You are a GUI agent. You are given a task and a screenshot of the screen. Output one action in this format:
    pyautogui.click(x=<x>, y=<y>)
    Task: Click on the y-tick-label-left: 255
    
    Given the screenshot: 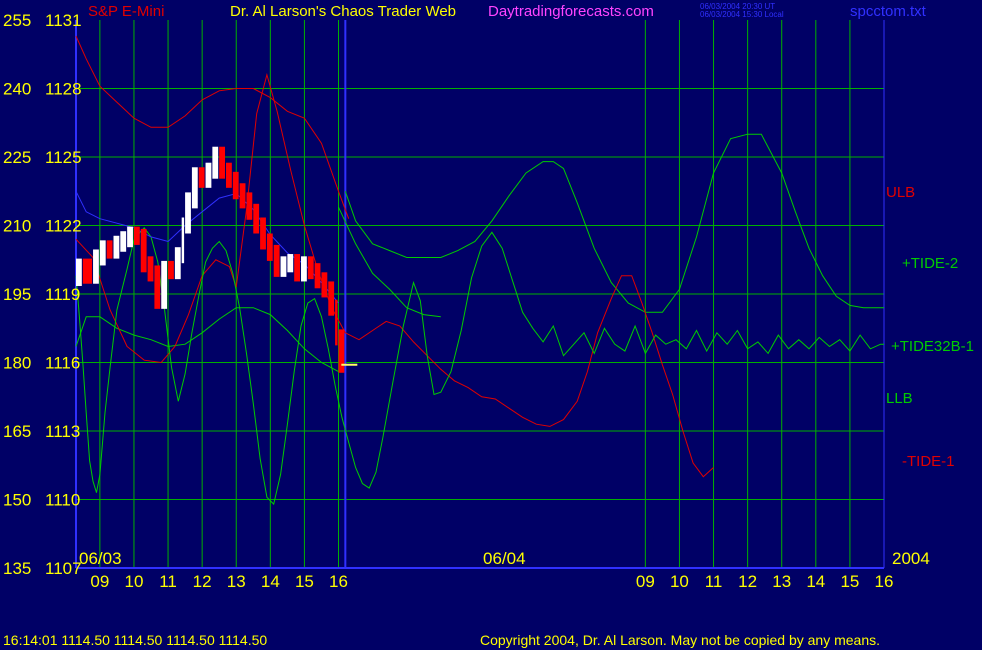 What is the action you would take?
    pyautogui.click(x=17, y=20)
    